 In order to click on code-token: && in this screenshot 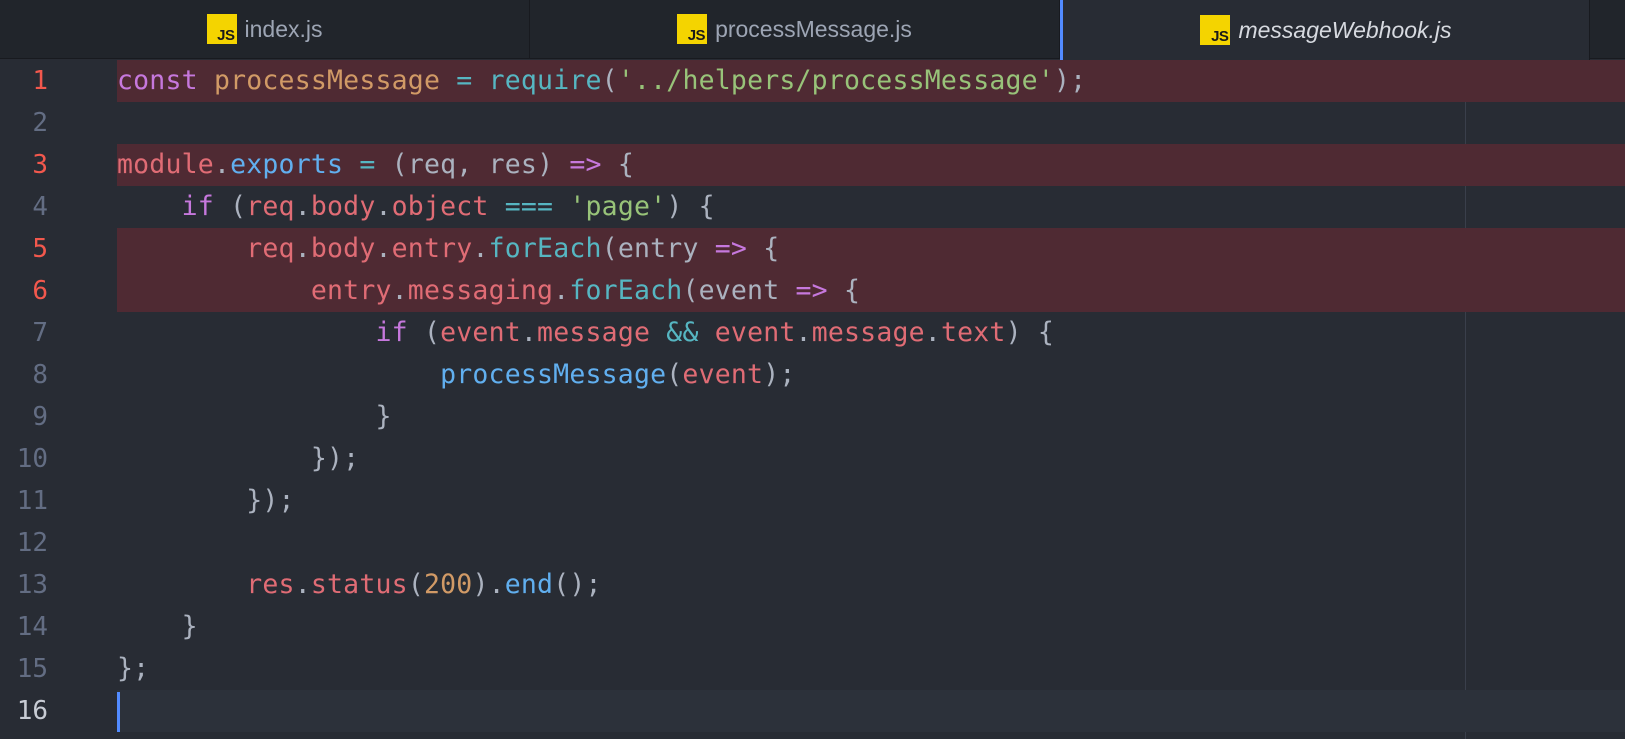, I will do `click(682, 332)`.